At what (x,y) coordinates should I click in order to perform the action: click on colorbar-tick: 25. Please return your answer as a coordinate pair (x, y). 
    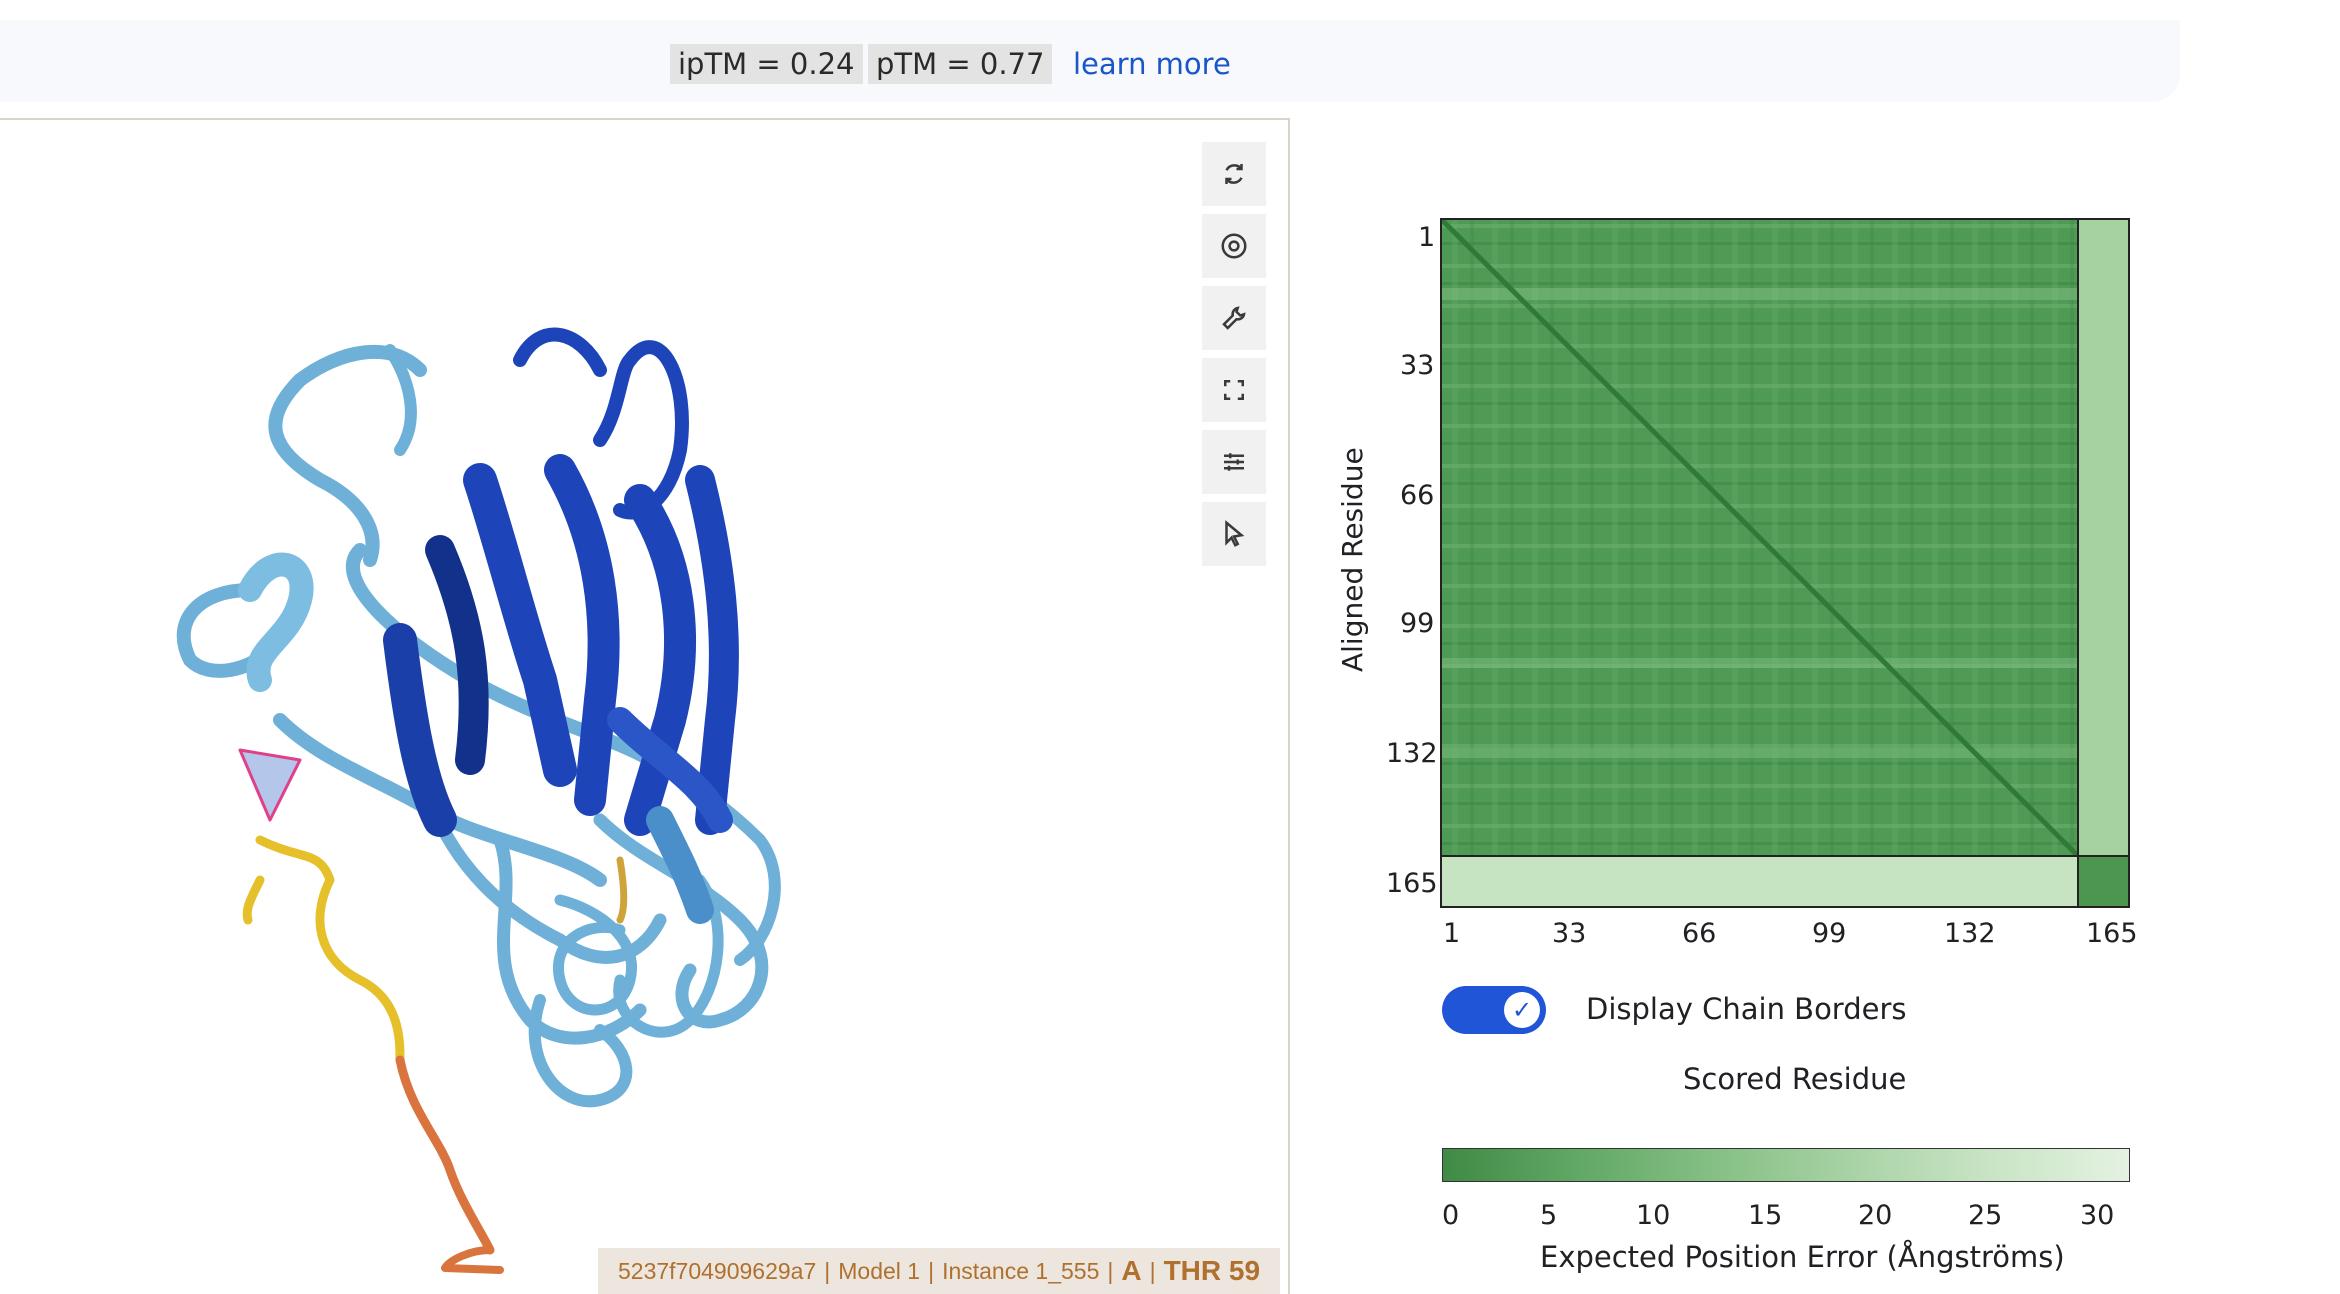
    Looking at the image, I should click on (1985, 1215).